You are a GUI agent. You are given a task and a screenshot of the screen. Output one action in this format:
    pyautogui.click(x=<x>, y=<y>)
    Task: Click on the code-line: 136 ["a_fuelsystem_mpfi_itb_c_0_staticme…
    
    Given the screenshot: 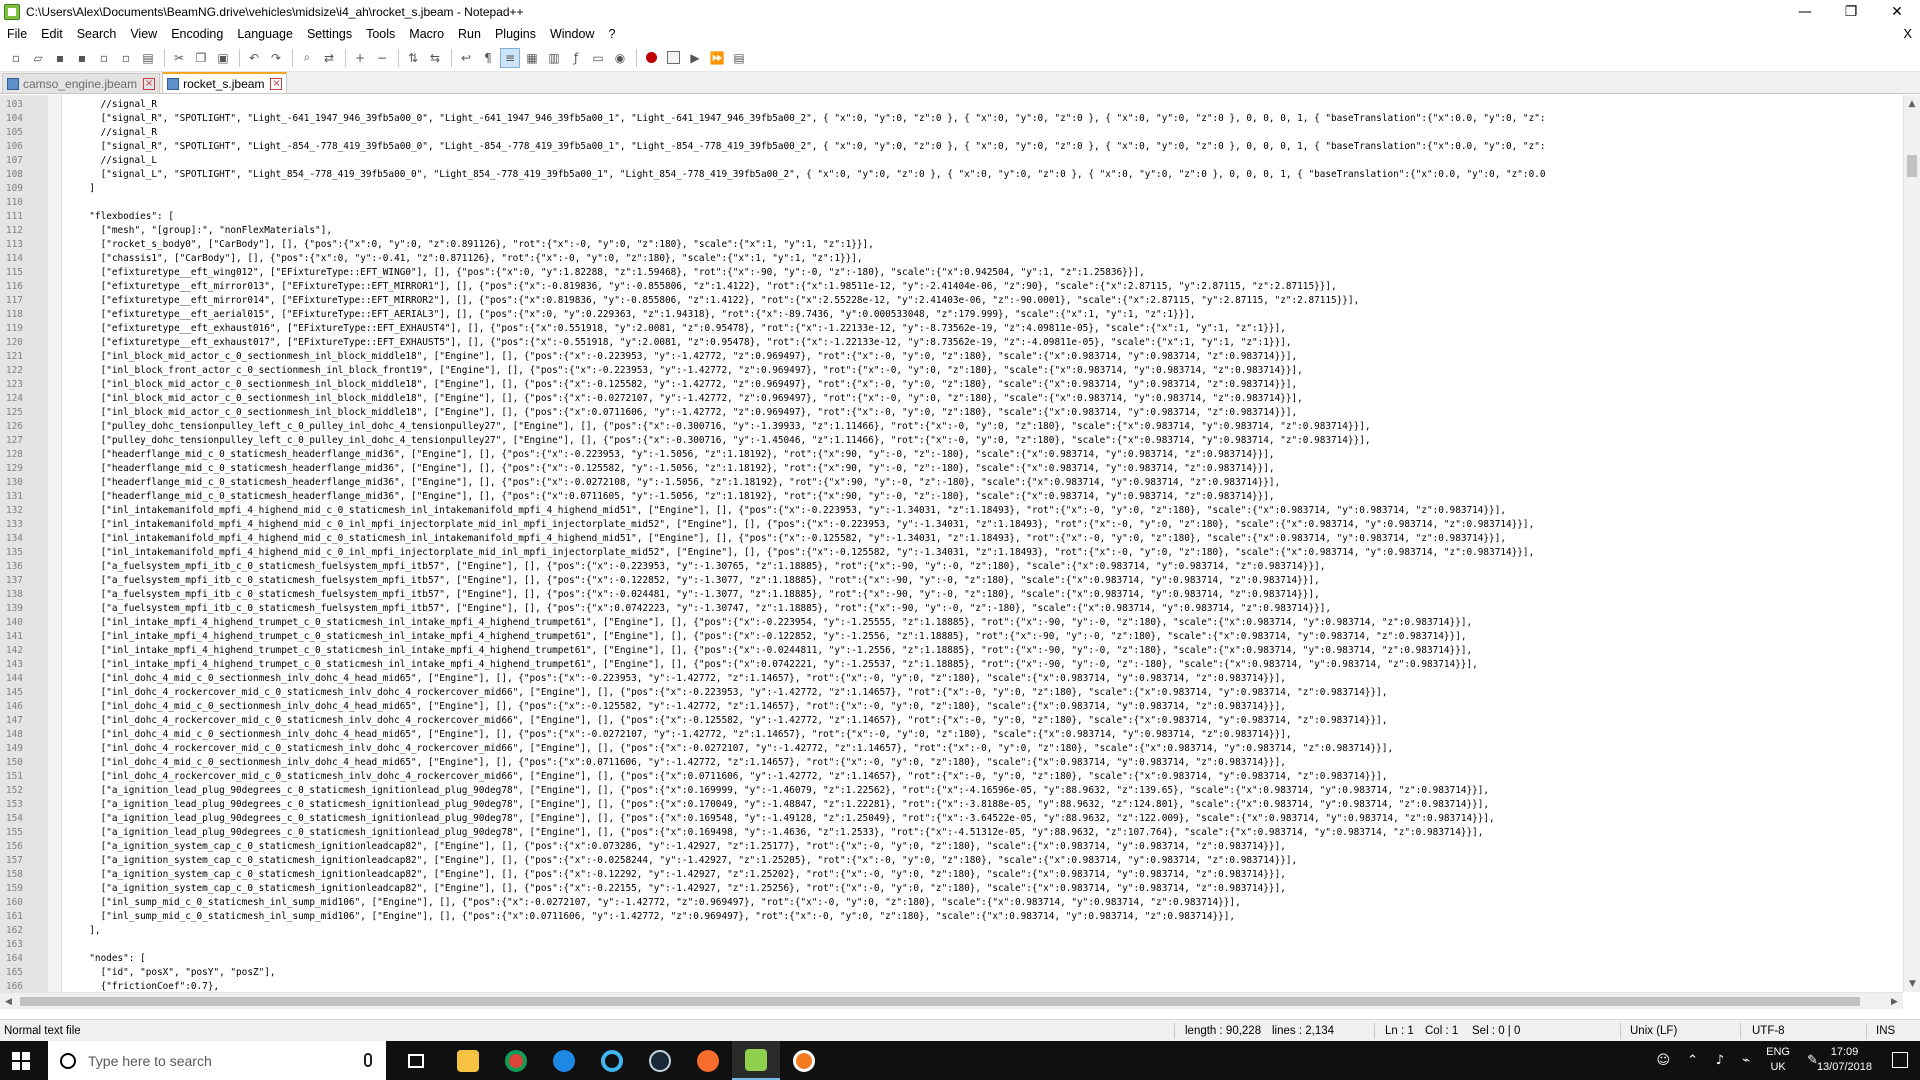 What is the action you would take?
    pyautogui.click(x=950, y=567)
    